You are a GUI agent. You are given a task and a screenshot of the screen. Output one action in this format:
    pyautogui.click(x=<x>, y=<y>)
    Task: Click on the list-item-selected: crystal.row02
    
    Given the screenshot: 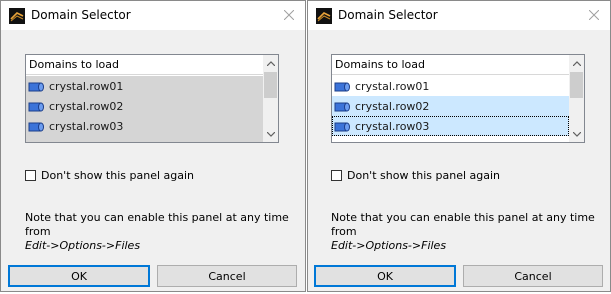 What is the action you would take?
    pyautogui.click(x=450, y=106)
    